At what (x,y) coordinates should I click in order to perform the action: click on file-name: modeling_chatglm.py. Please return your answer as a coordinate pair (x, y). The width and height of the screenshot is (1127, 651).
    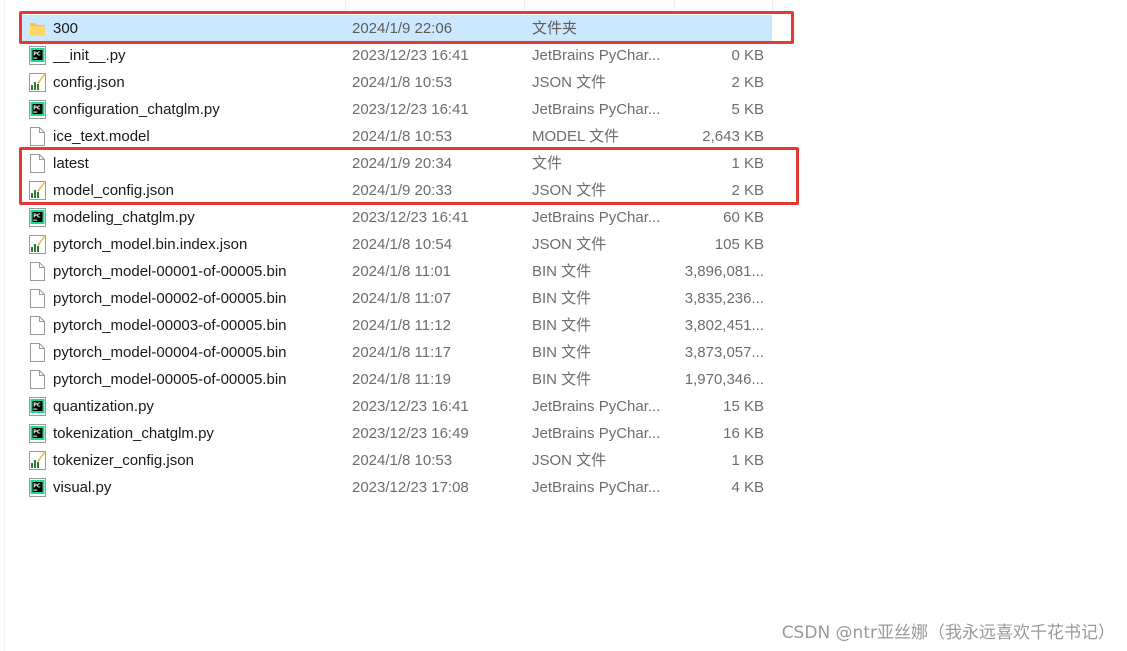
    Looking at the image, I should click on (124, 217).